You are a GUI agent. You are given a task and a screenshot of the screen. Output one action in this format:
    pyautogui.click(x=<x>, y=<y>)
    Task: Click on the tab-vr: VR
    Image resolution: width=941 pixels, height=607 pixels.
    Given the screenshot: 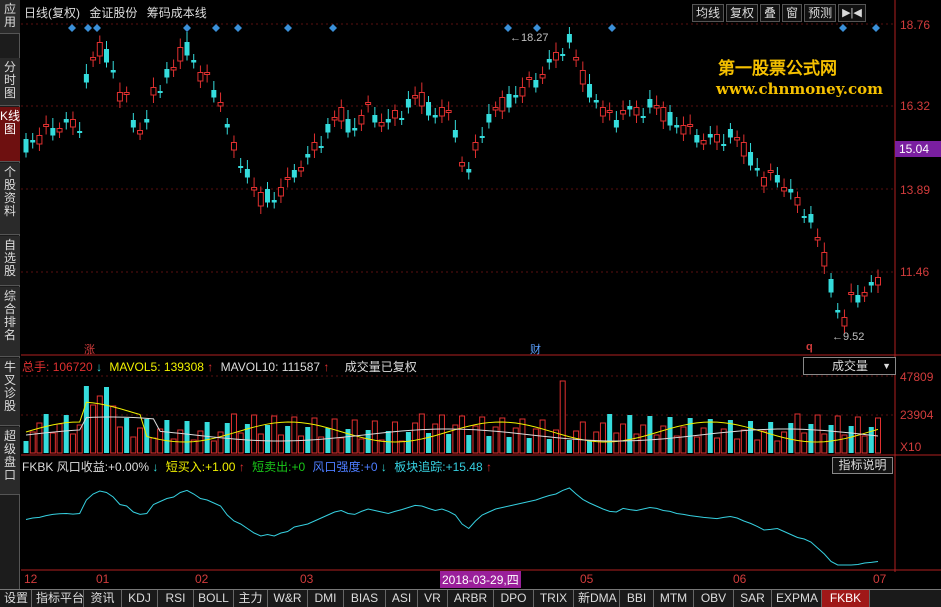 What is the action you would take?
    pyautogui.click(x=433, y=598)
    